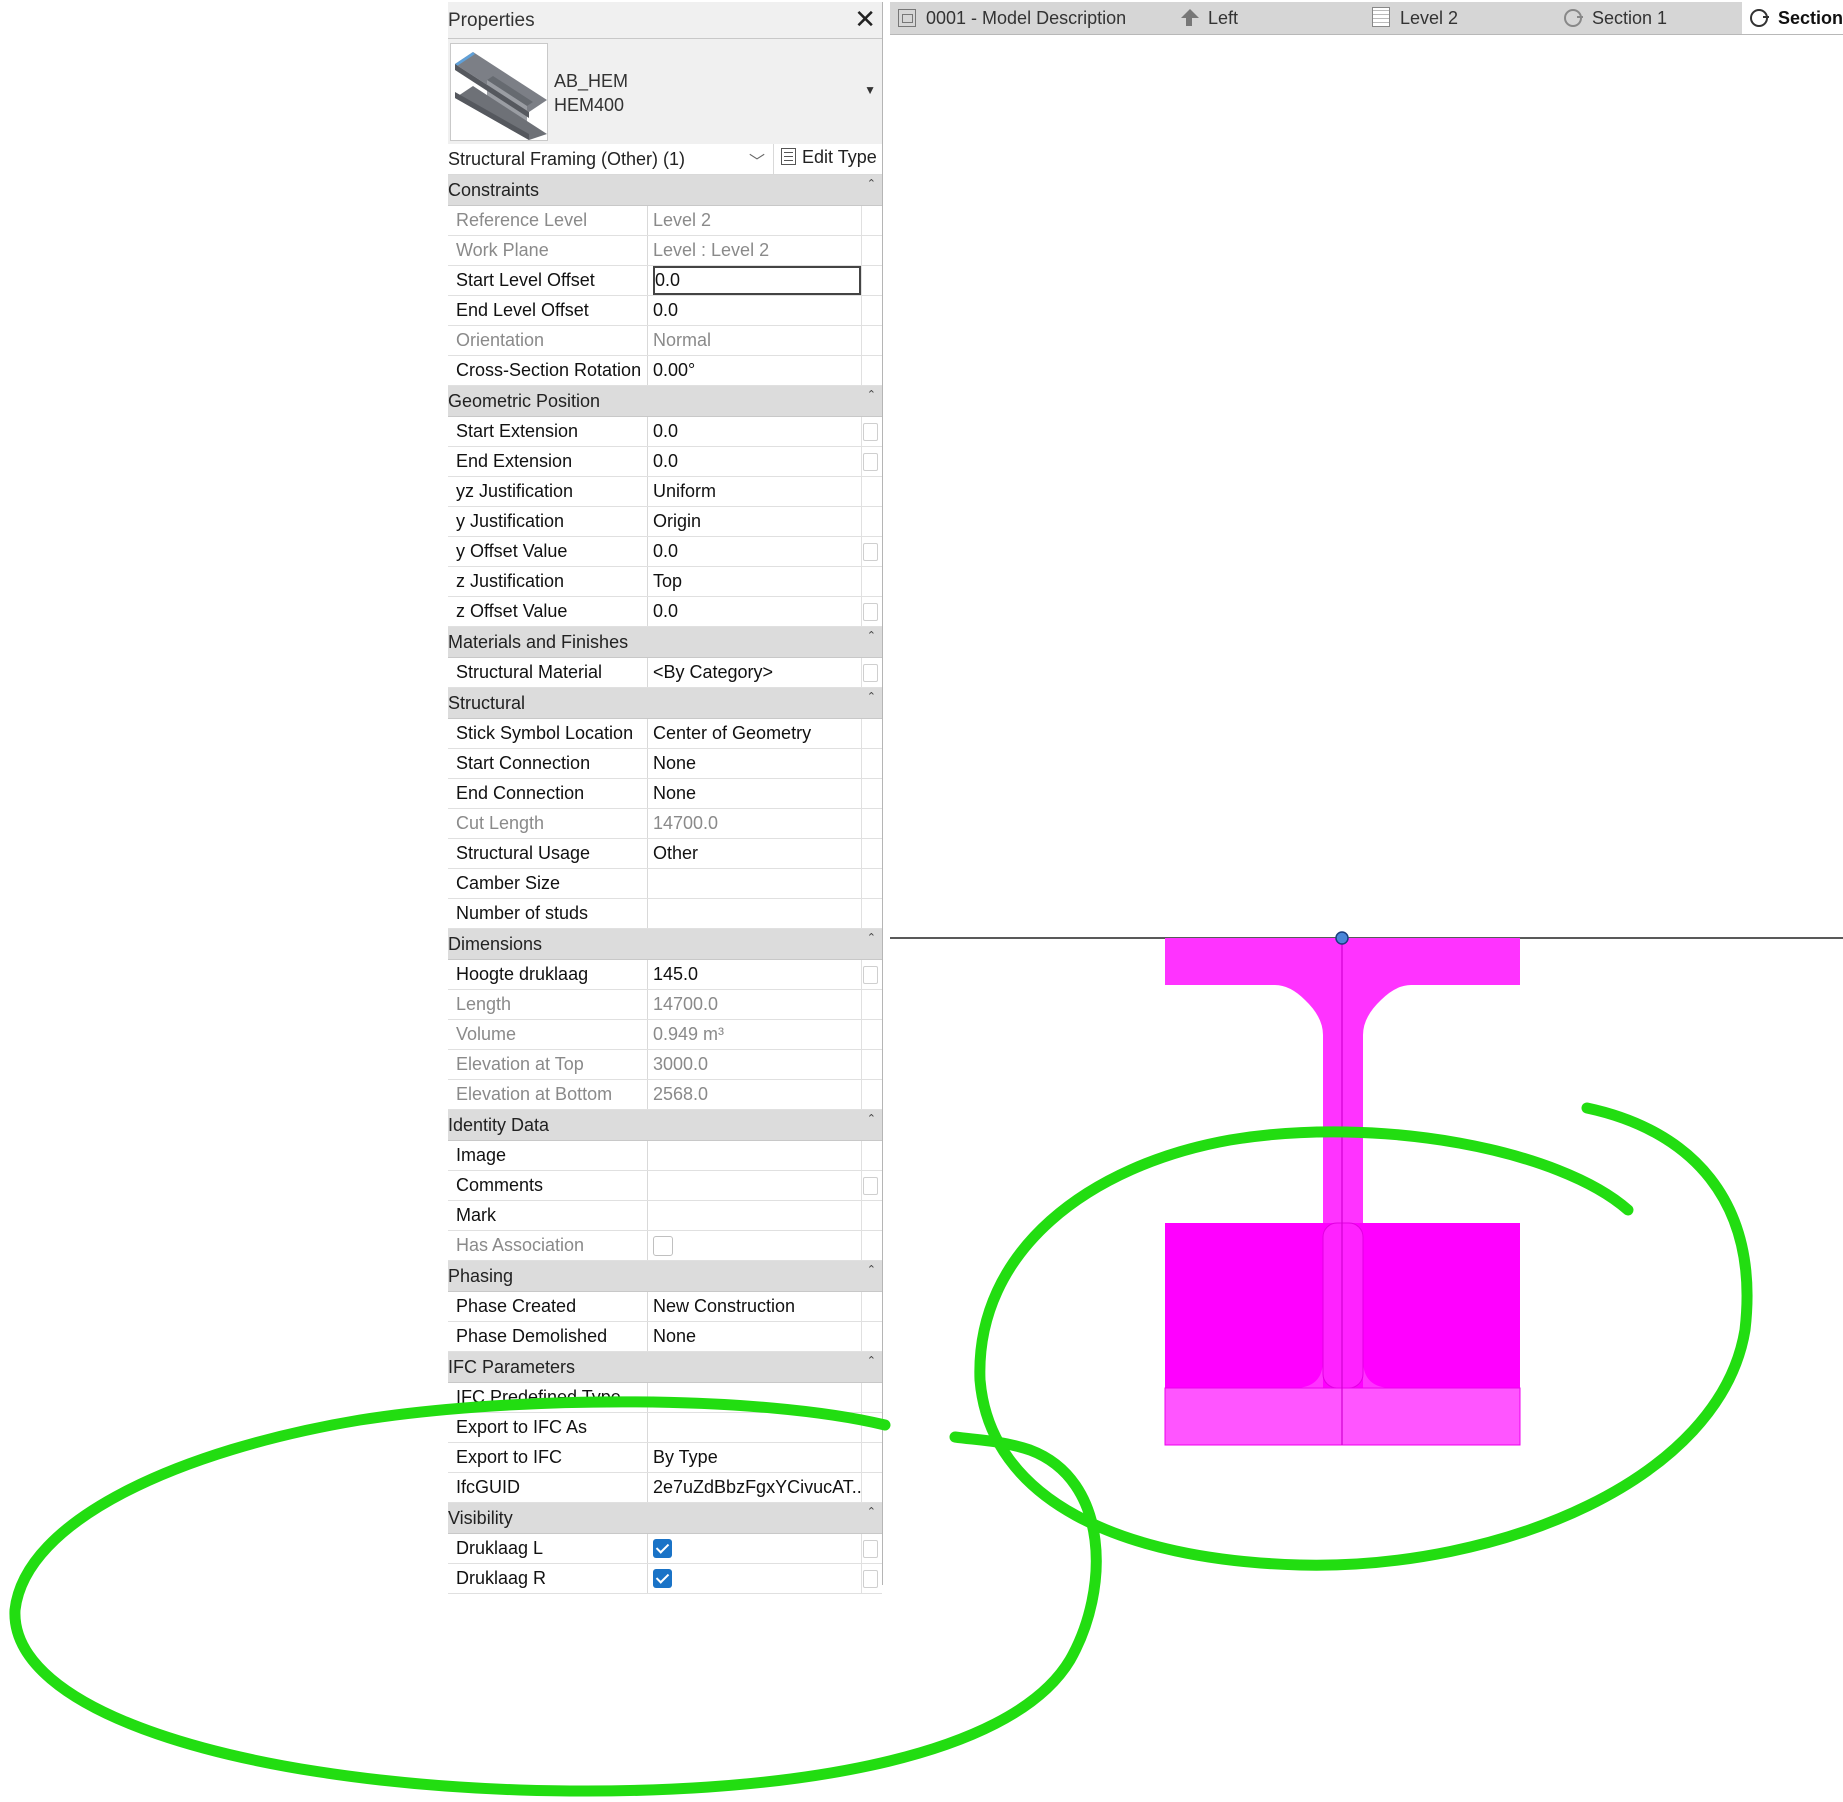 The image size is (1843, 1802). Describe the element at coordinates (548, 793) in the screenshot. I see `property-label: End Connection` at that location.